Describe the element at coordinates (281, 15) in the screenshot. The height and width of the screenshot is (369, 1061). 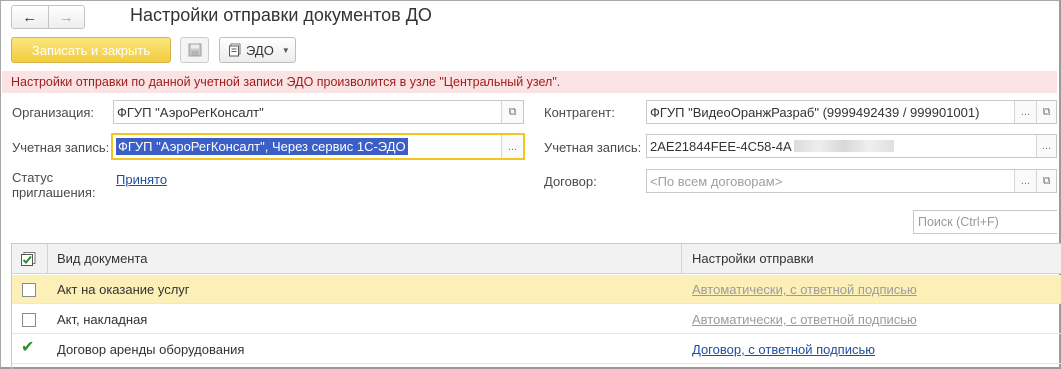
I see `page-title: Настройки отправки документов ДО` at that location.